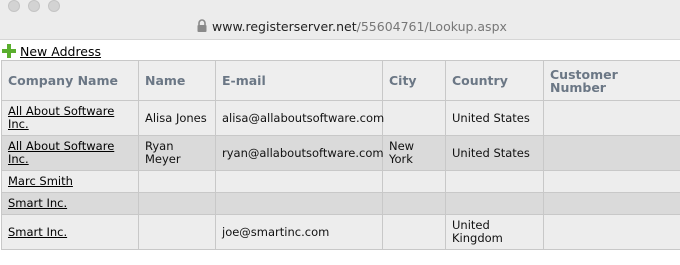  I want to click on column-header-name: Name, so click(177, 80).